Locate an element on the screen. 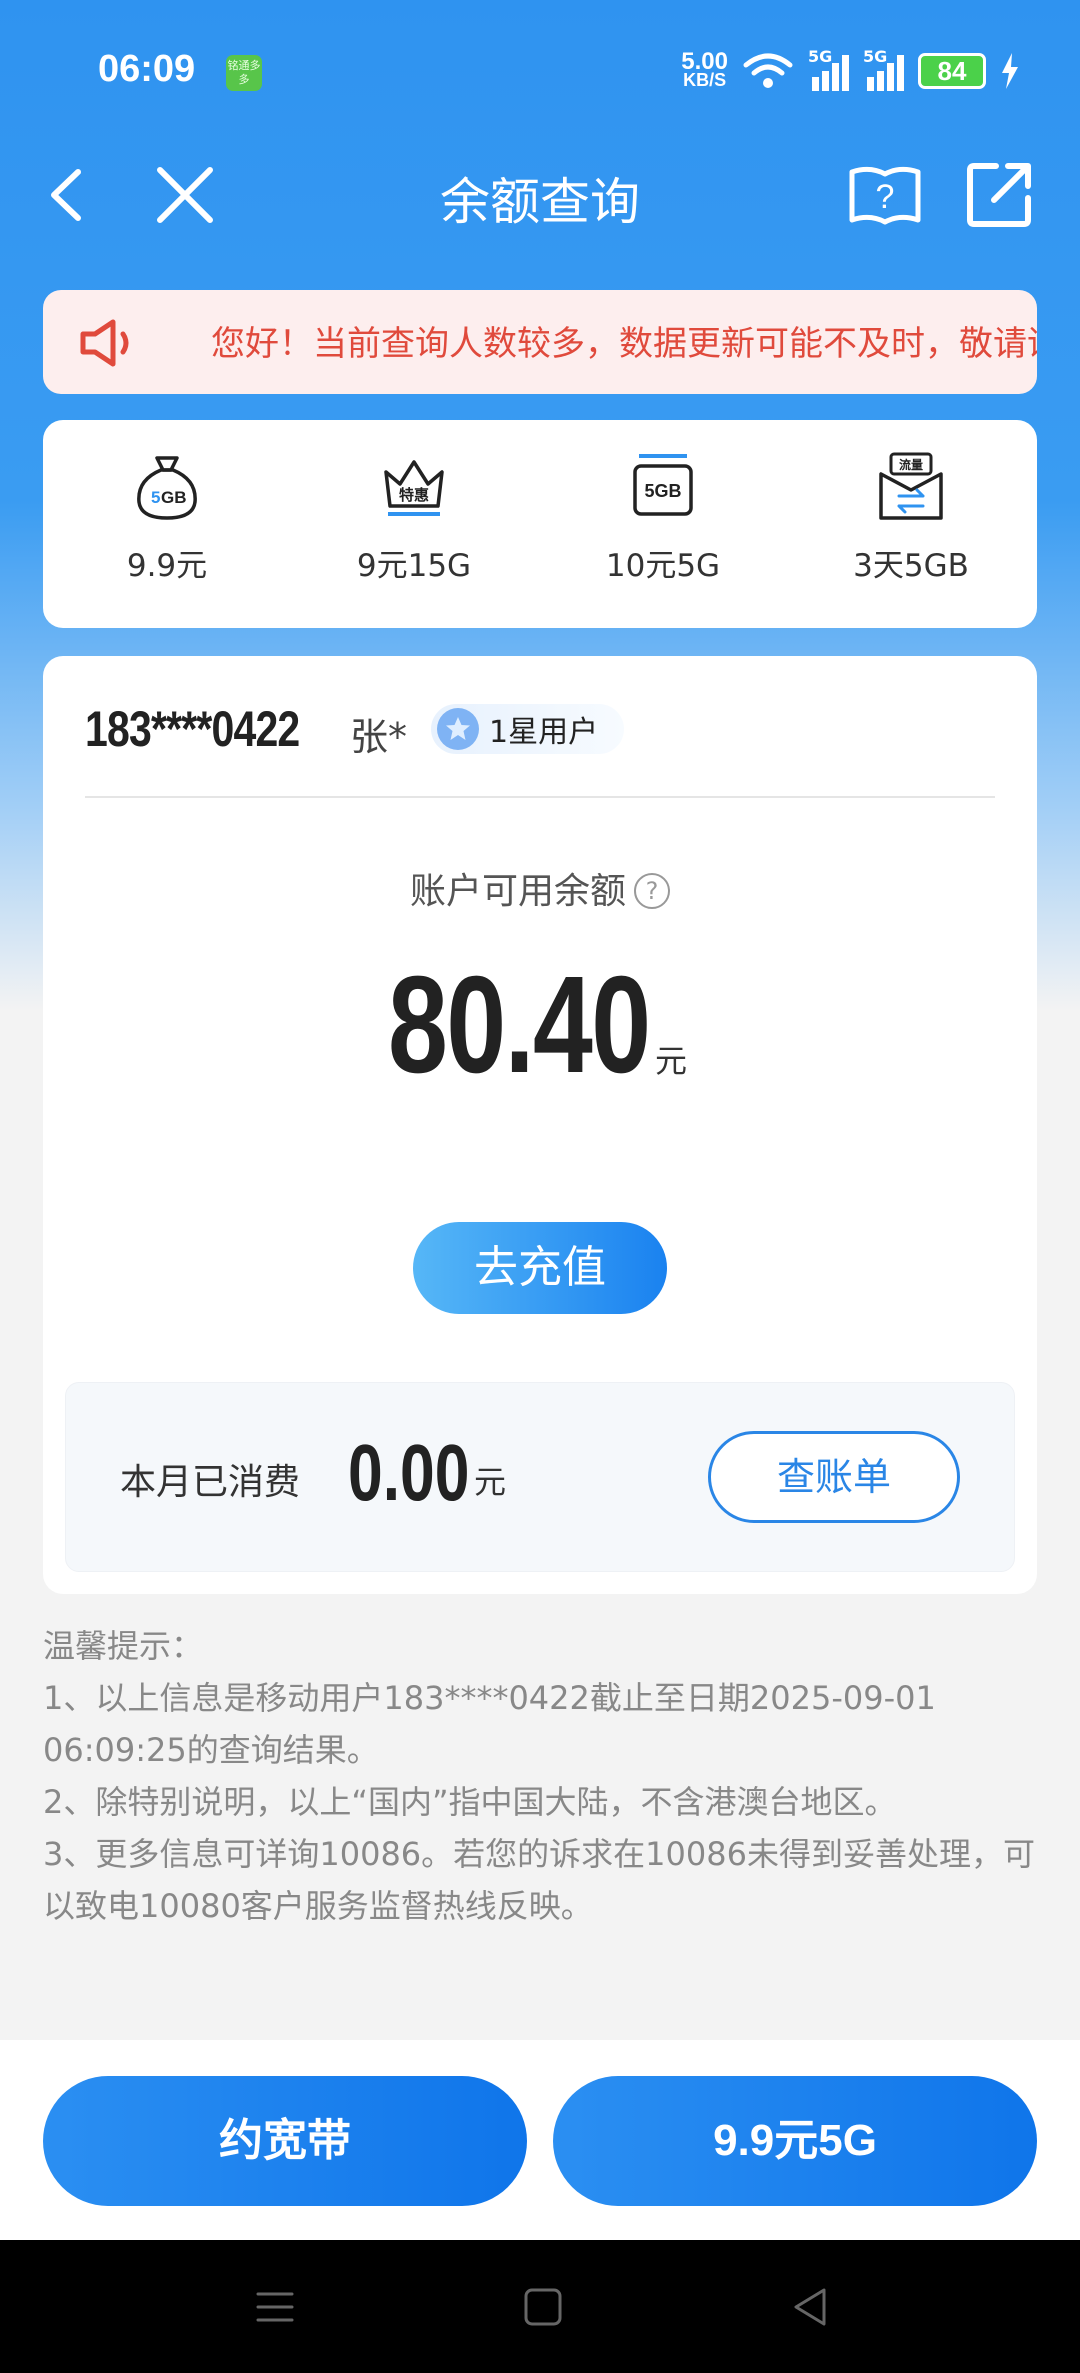  notice-text: 您好！当前查询人数较多，数据更新可能不及时，敬请谅解 is located at coordinates (624, 344).